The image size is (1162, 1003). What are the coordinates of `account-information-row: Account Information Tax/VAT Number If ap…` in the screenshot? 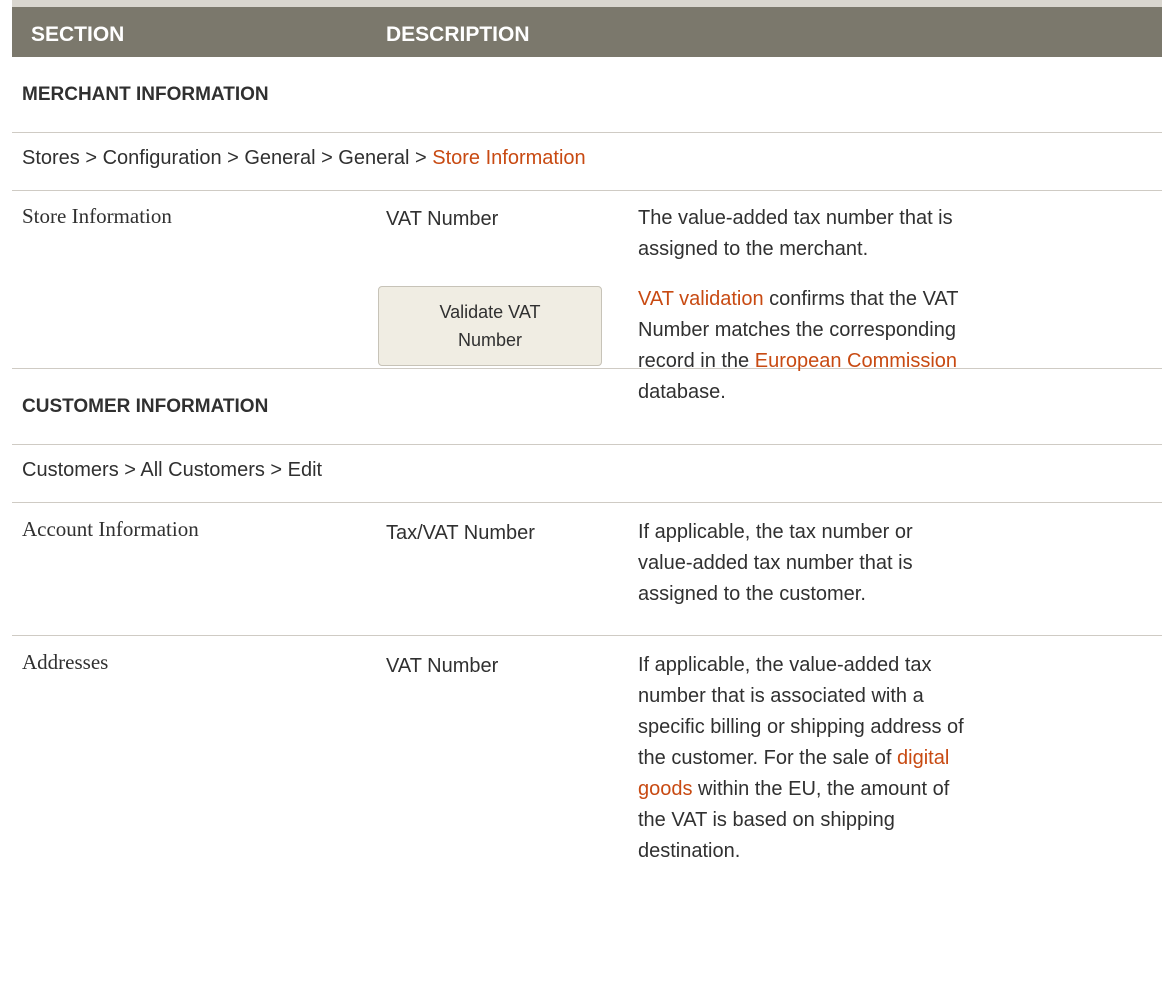 It's located at (587, 569).